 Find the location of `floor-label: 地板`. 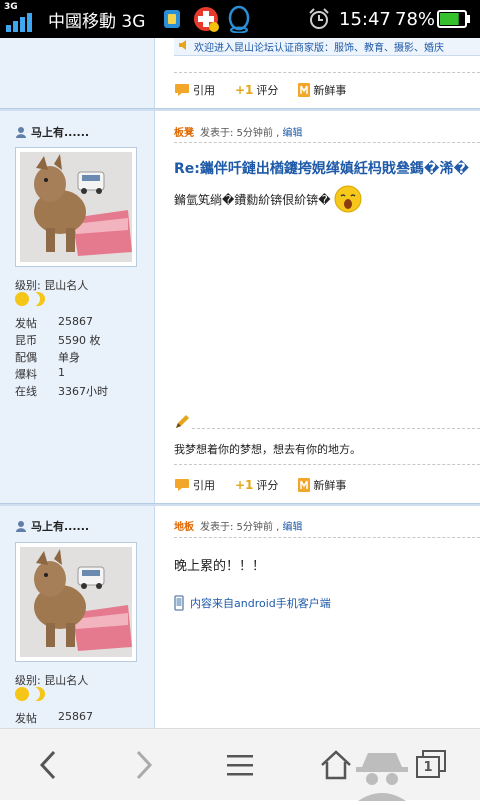

floor-label: 地板 is located at coordinates (184, 527).